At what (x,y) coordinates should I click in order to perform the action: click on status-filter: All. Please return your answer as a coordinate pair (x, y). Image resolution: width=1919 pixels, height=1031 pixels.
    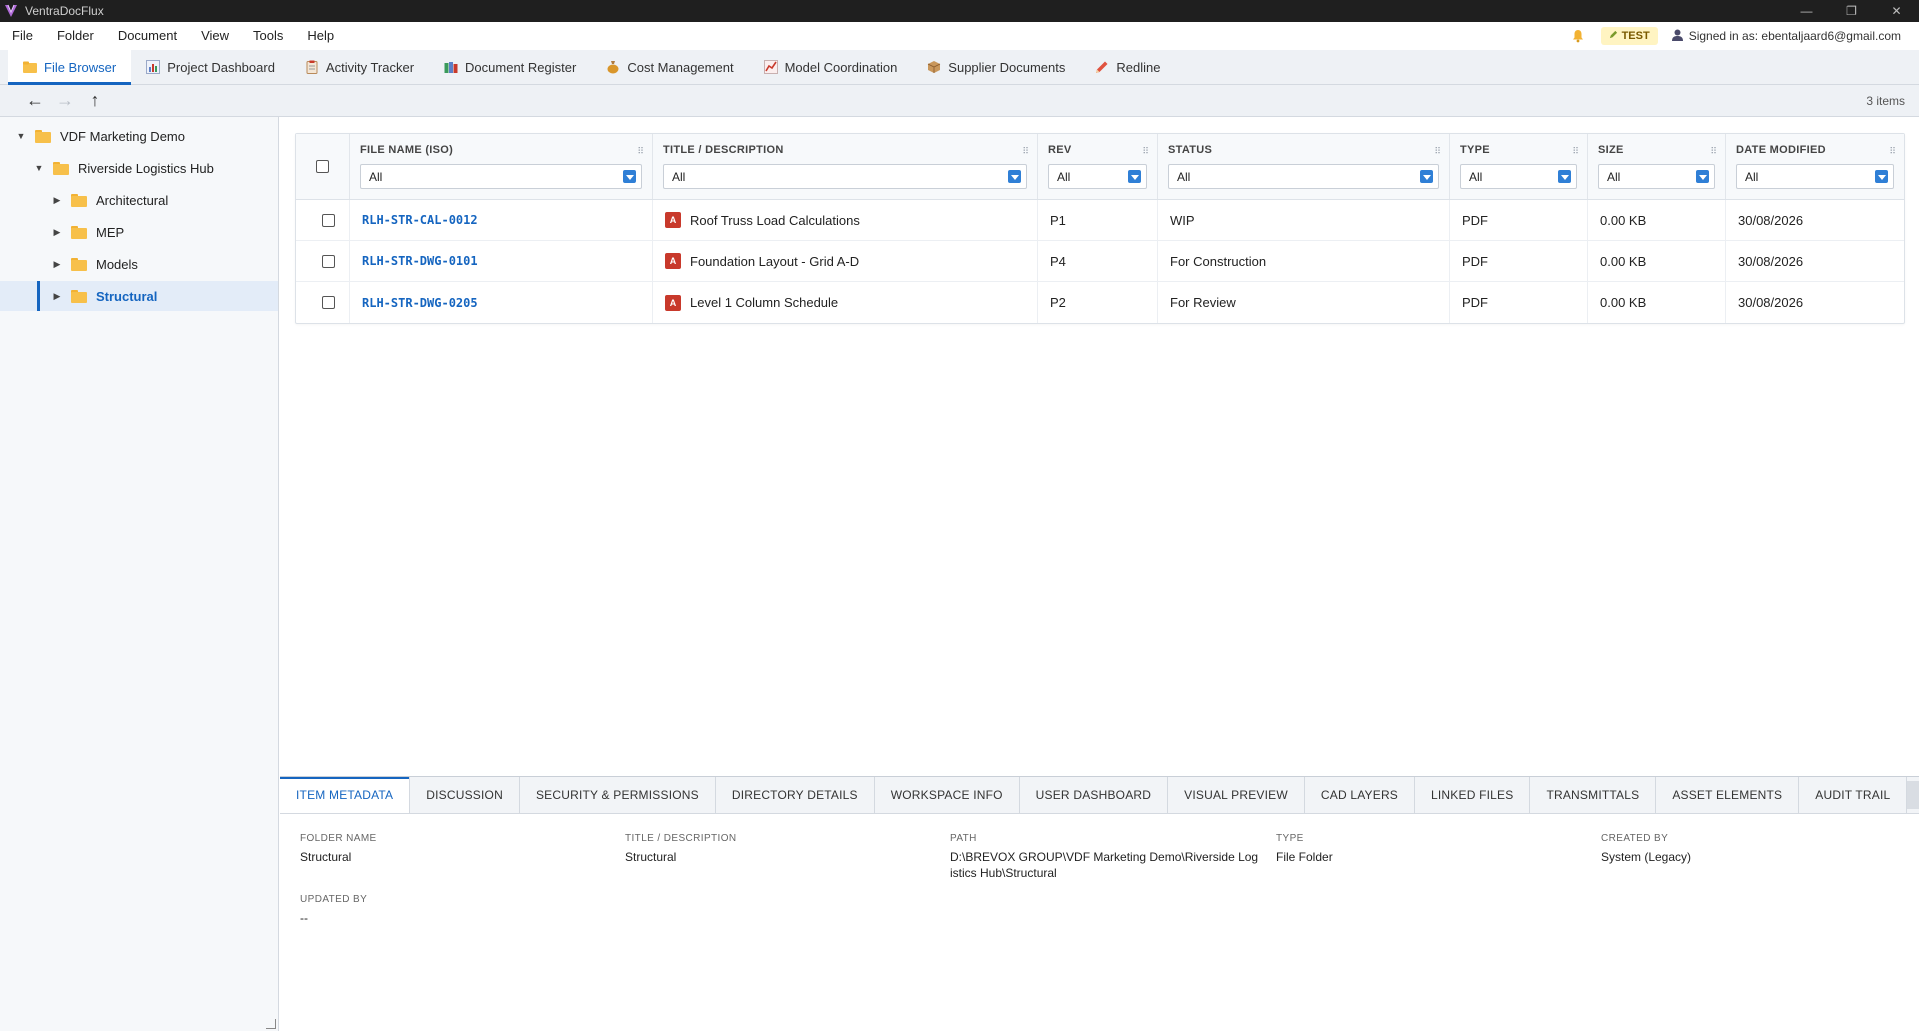
    Looking at the image, I should click on (1303, 176).